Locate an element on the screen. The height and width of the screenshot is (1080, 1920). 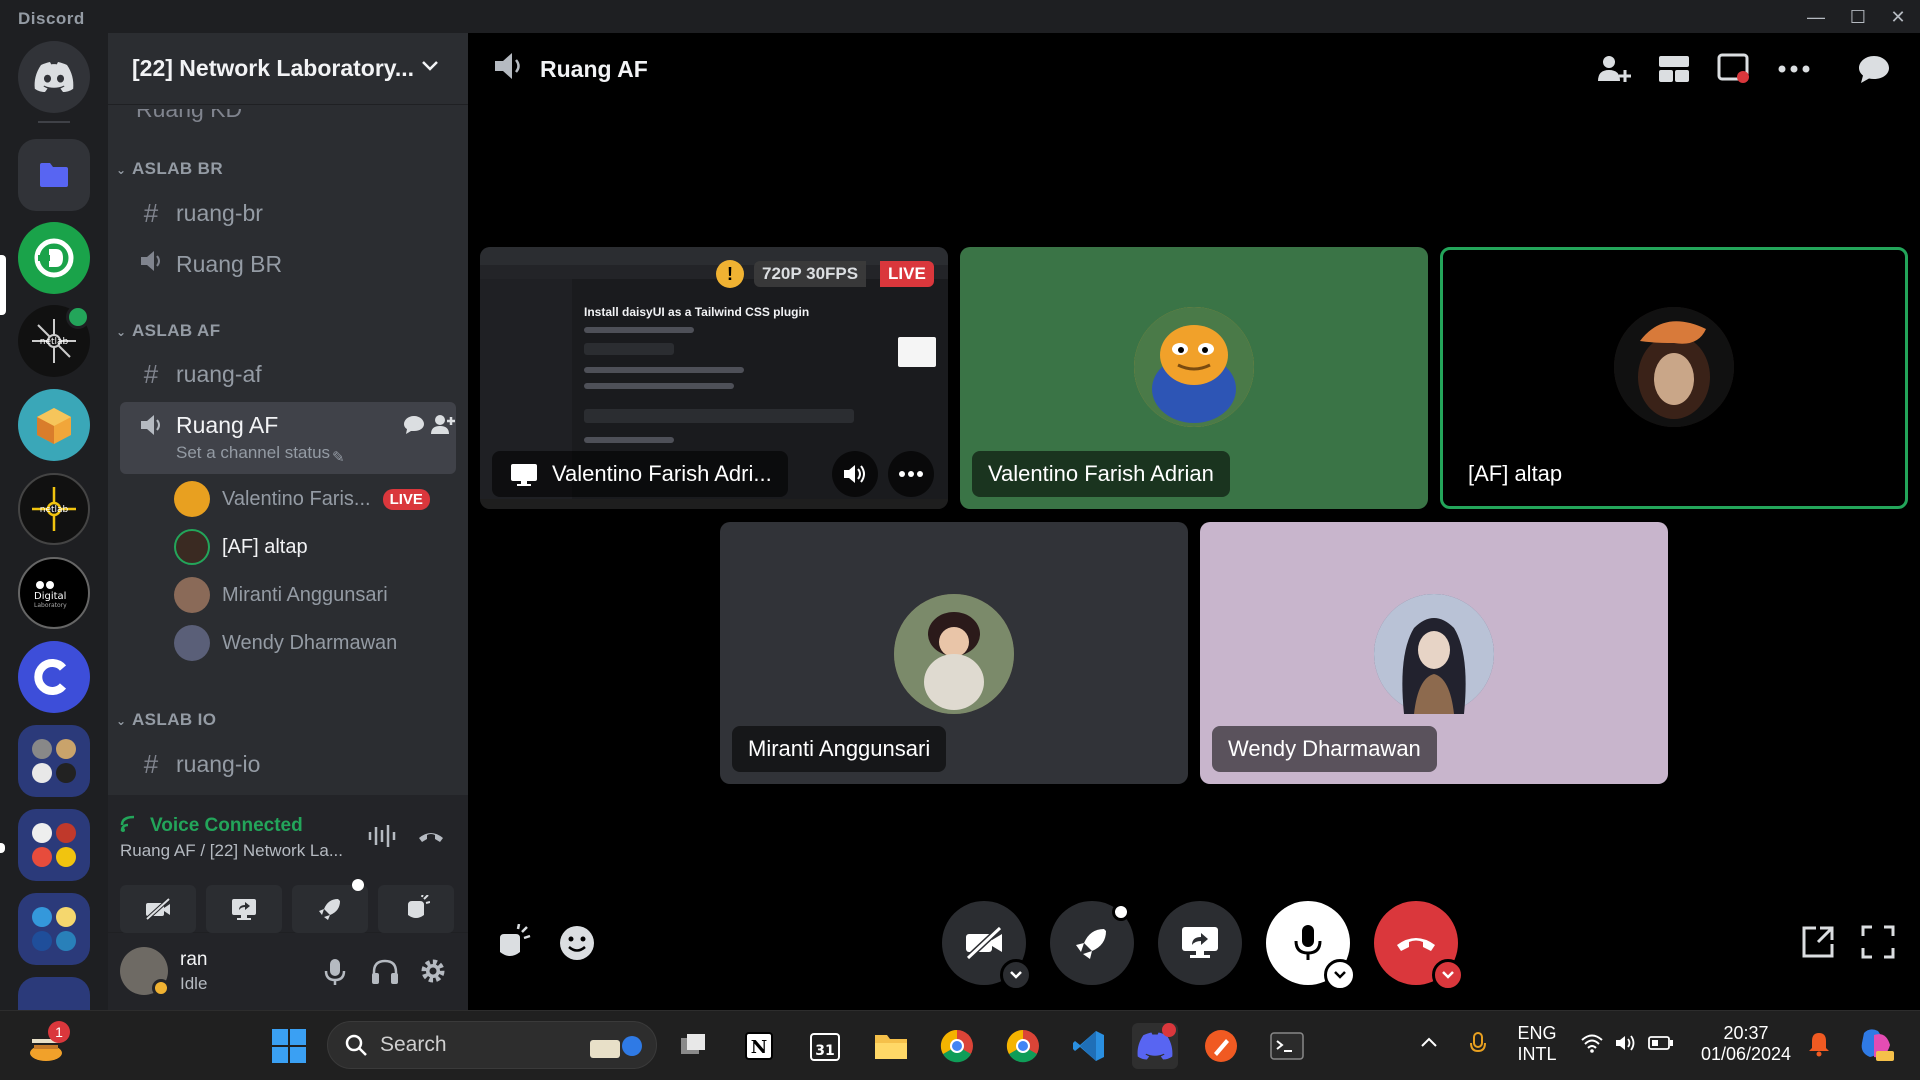
title-bar: Discord — ☐ ✕ is located at coordinates (960, 16).